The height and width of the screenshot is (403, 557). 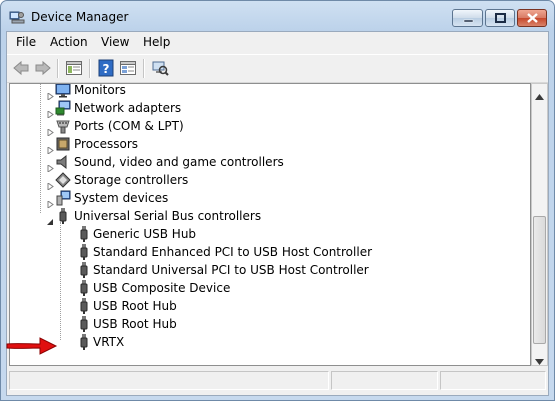 I want to click on tree-item-generic-usb-hub: Generic USB Hub, so click(x=138, y=234).